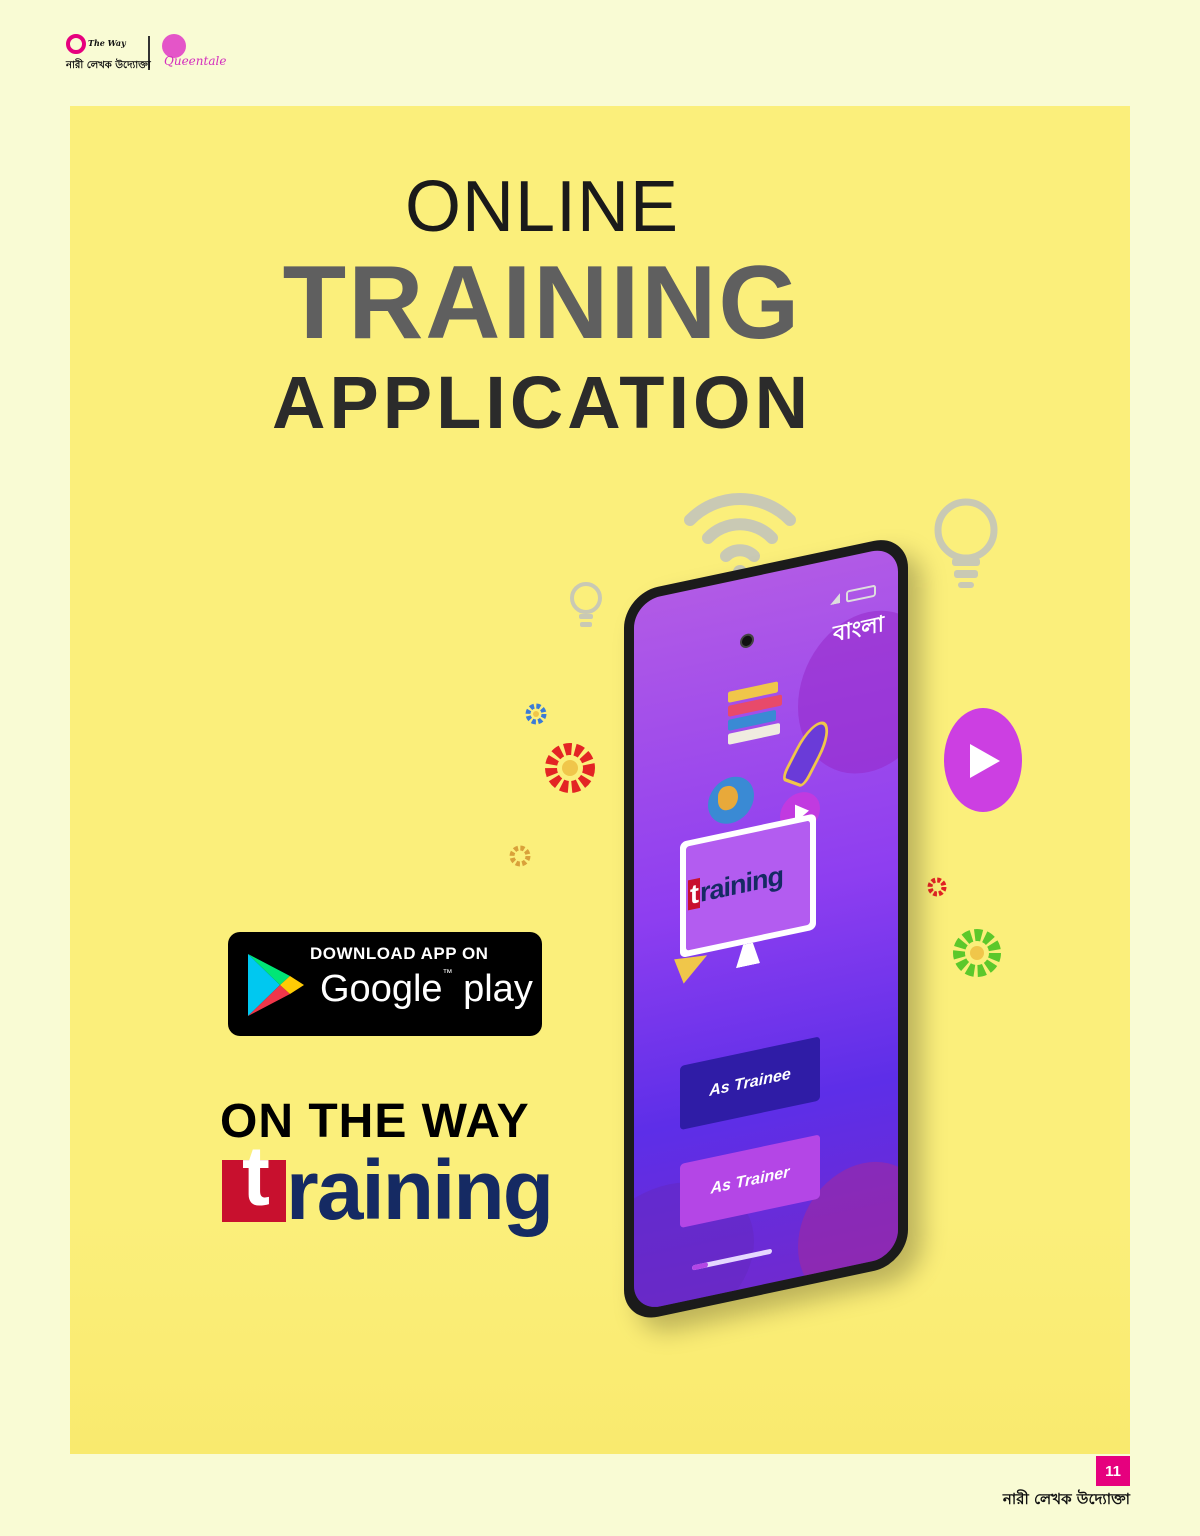 The image size is (1200, 1536). Describe the element at coordinates (1113, 1471) in the screenshot. I see `page-number: 11` at that location.